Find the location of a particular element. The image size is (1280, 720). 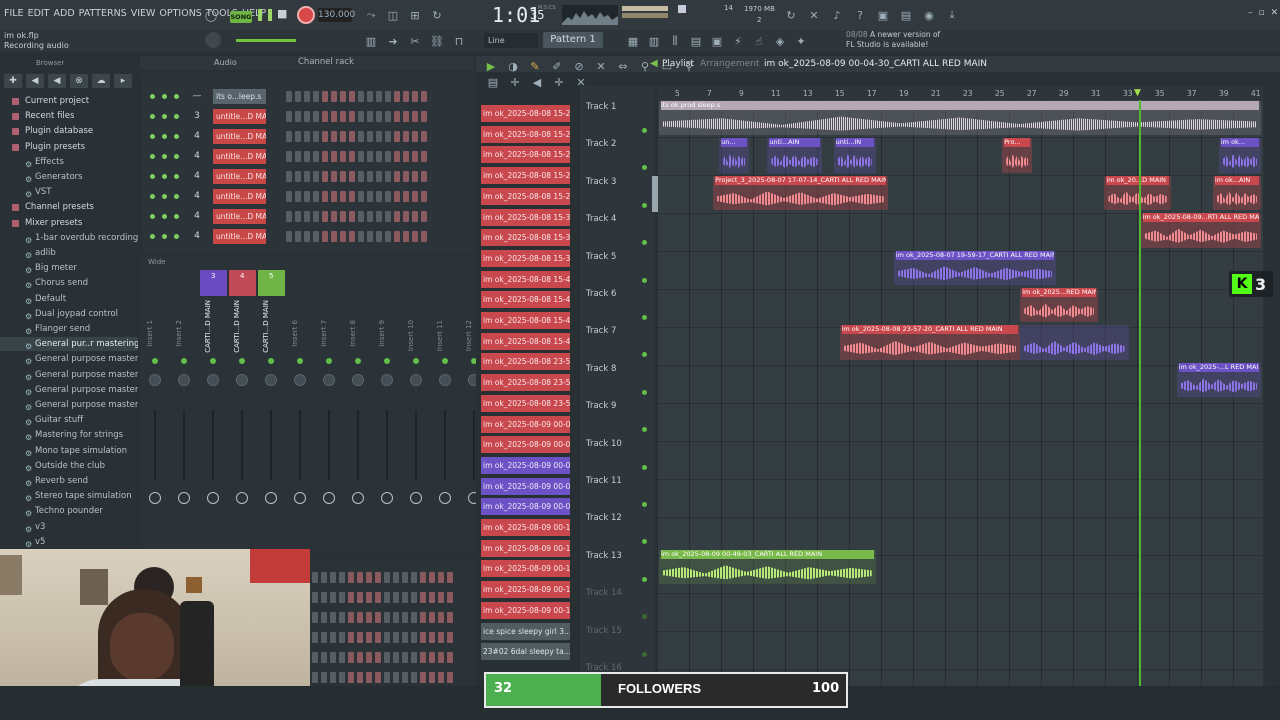

track-name: Track 15 is located at coordinates (604, 631).